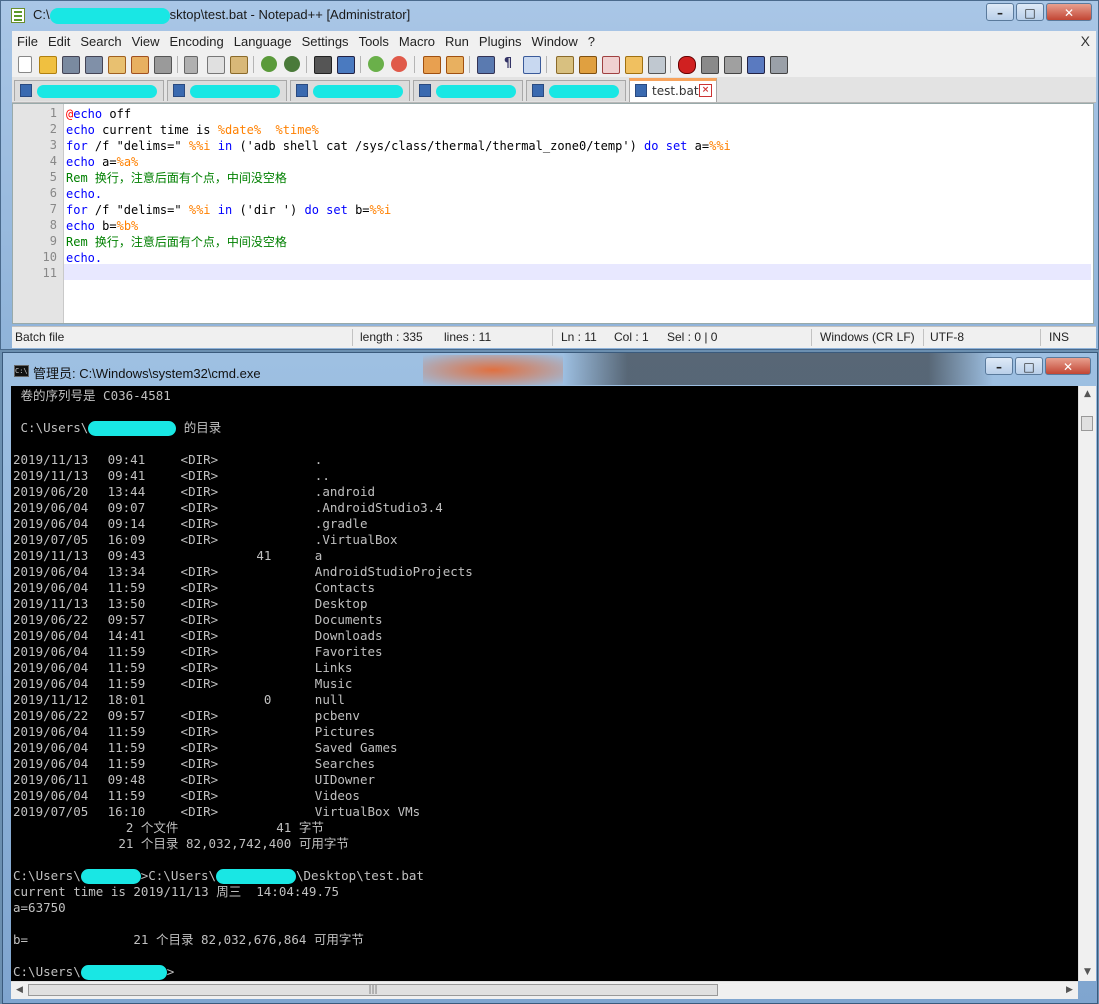 The height and width of the screenshot is (1004, 1099). Describe the element at coordinates (292, 64) in the screenshot. I see `redo-icon` at that location.